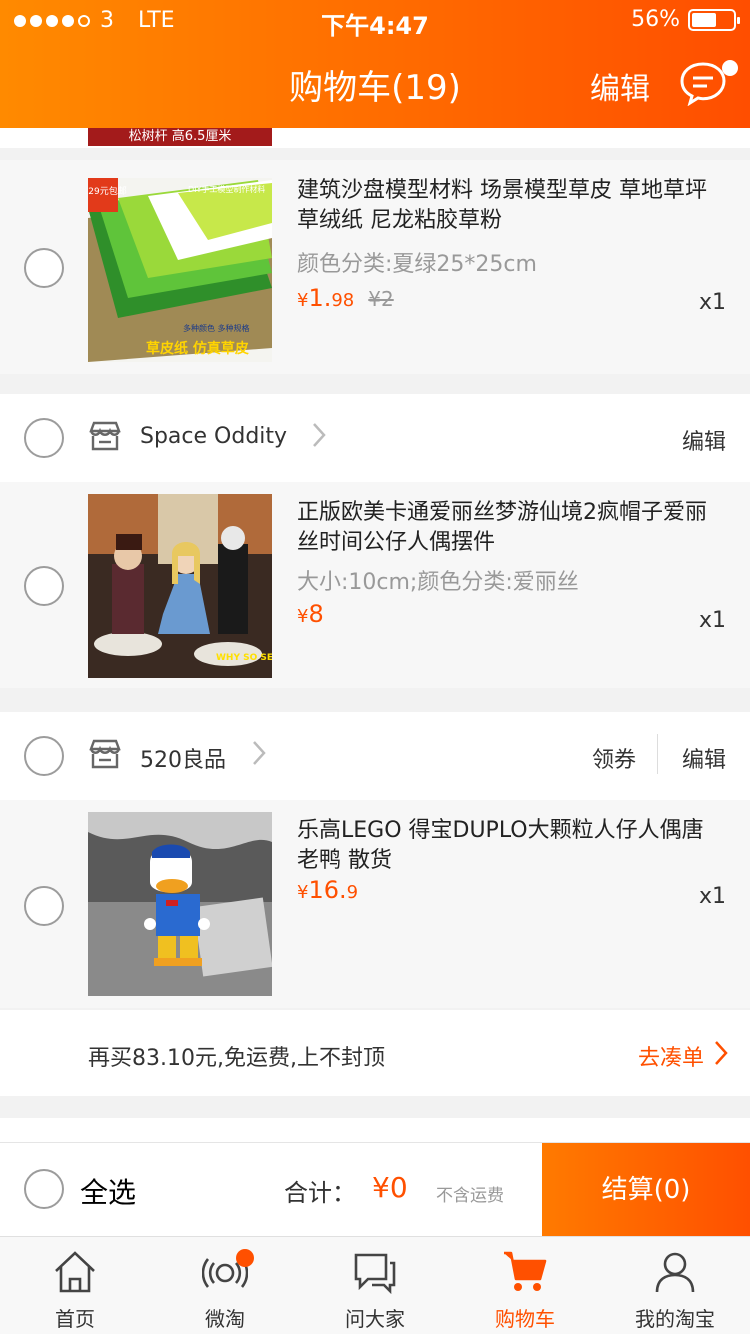  I want to click on product-price: ¥1.98 ¥2, so click(345, 298).